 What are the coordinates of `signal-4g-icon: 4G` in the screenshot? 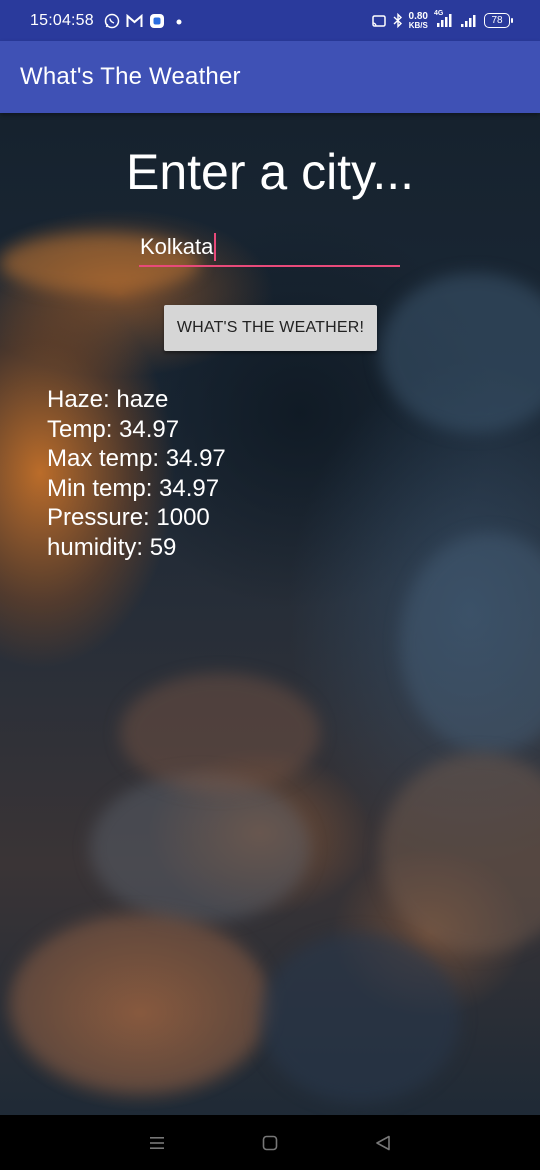 It's located at (444, 19).